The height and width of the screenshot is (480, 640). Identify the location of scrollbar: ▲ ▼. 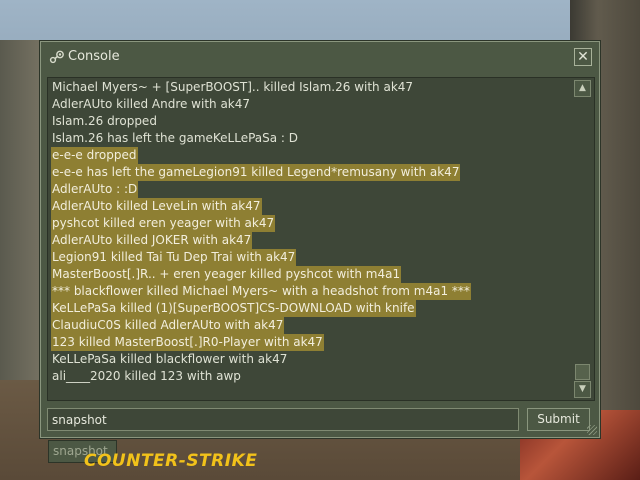
(582, 239).